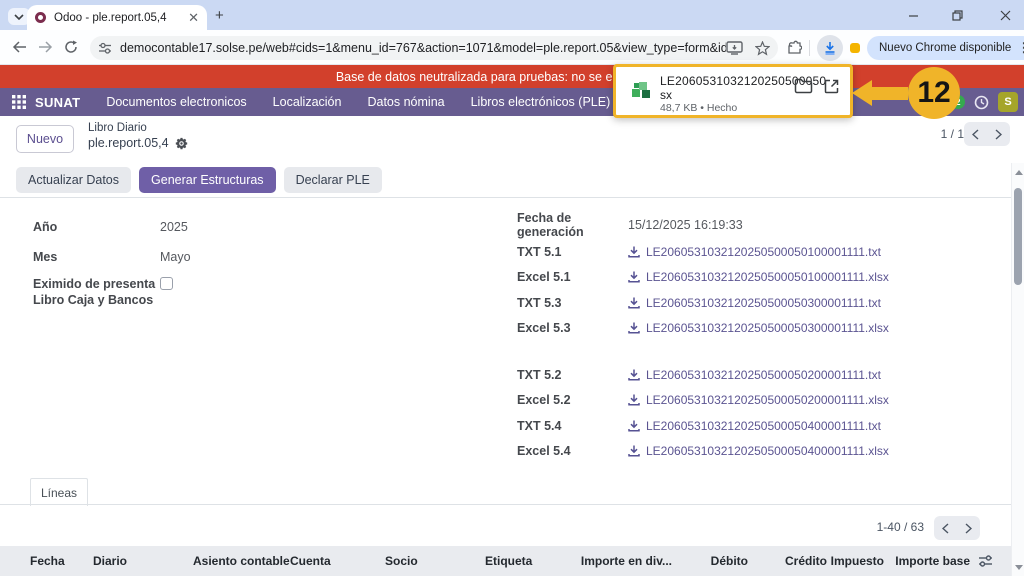  I want to click on file-download-link: LE2060531032120250500050300001111.xlsx, so click(758, 328).